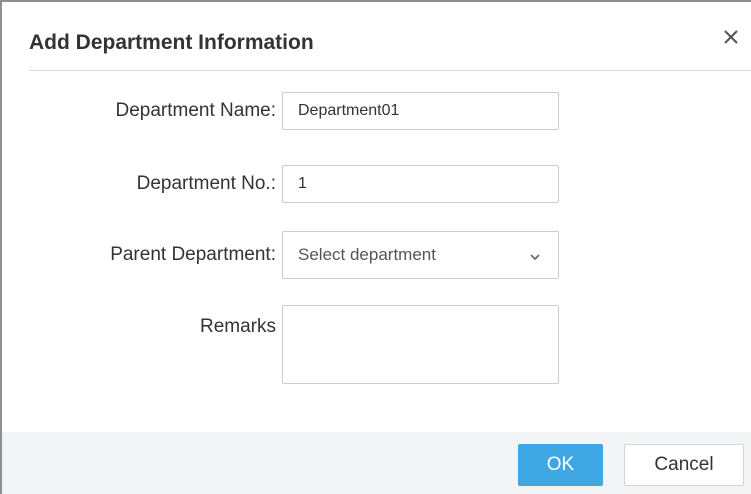 Image resolution: width=751 pixels, height=494 pixels. Describe the element at coordinates (195, 110) in the screenshot. I see `department-name-label: Department Name:` at that location.